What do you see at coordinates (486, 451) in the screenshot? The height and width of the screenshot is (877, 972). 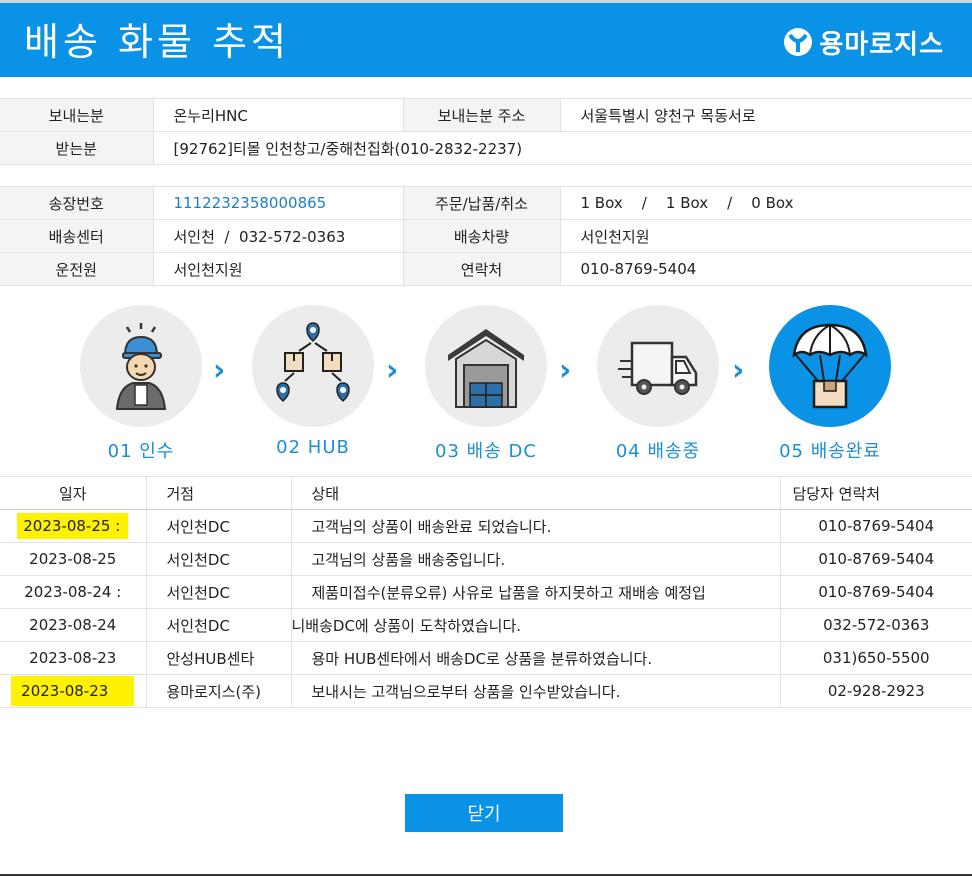 I see `step-label-delivery-dc: 03 배송 DC` at bounding box center [486, 451].